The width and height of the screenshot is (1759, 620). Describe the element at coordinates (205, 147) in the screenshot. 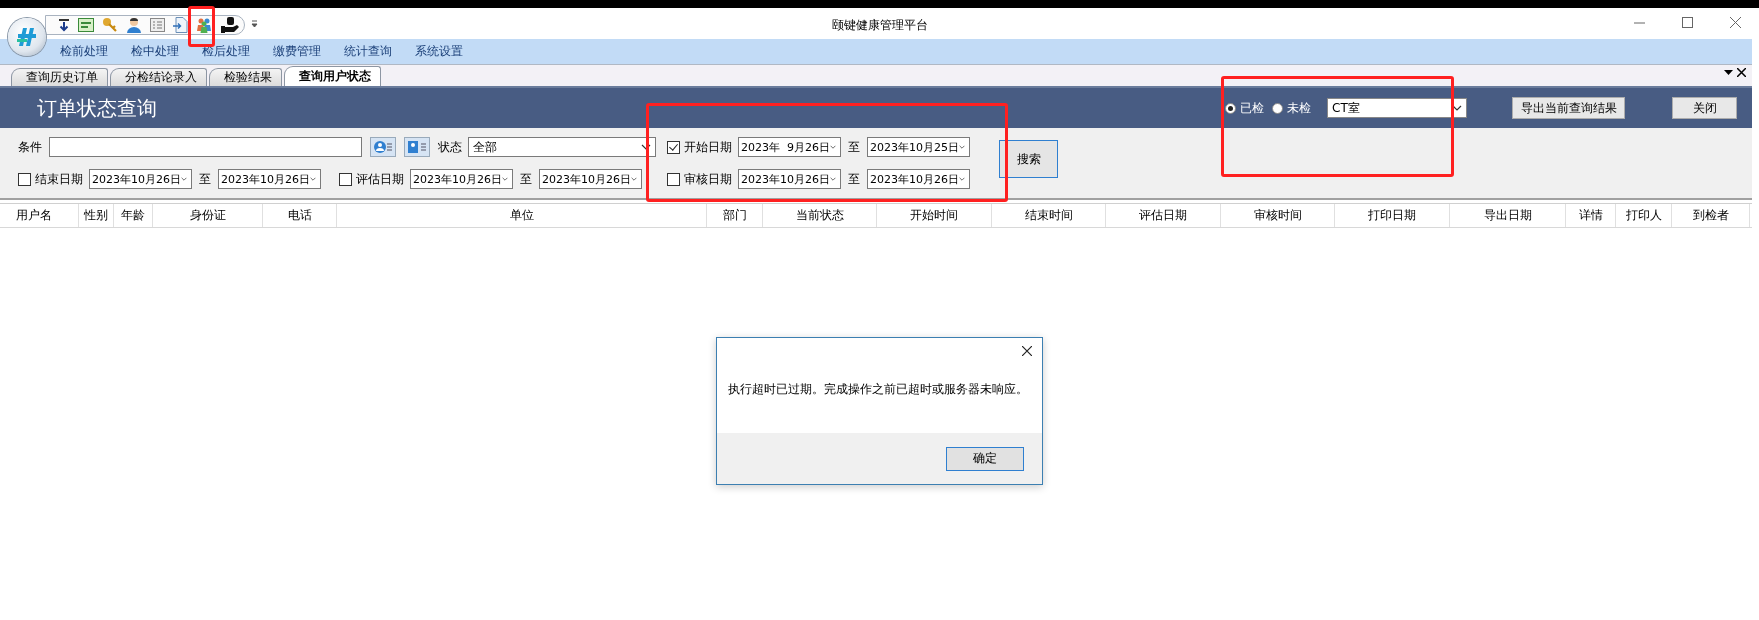

I see `condition-field` at that location.